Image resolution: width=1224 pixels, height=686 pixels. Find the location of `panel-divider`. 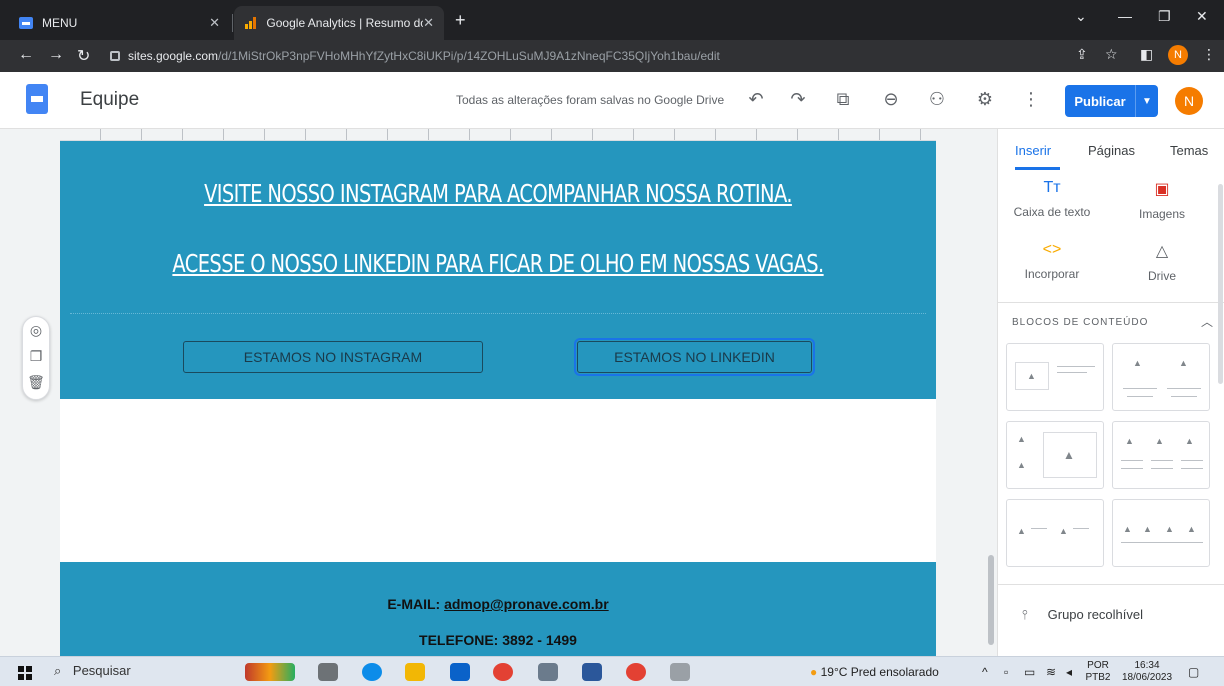

panel-divider is located at coordinates (1111, 302).